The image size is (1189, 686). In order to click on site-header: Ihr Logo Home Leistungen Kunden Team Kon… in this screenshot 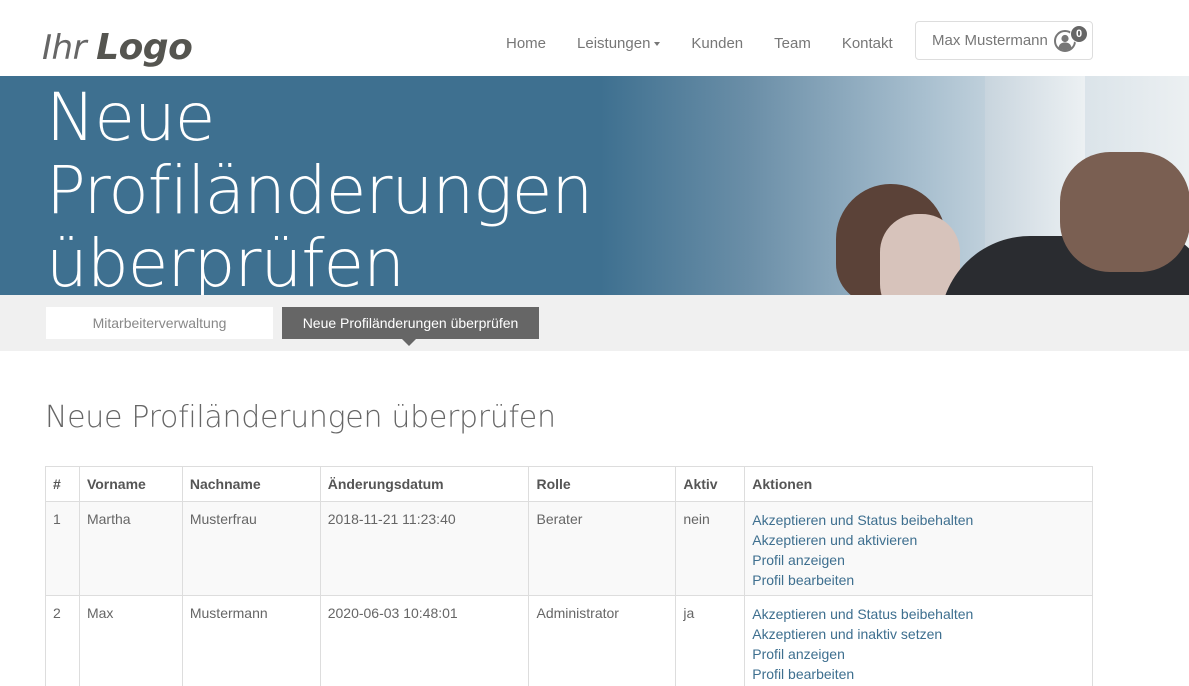, I will do `click(594, 38)`.